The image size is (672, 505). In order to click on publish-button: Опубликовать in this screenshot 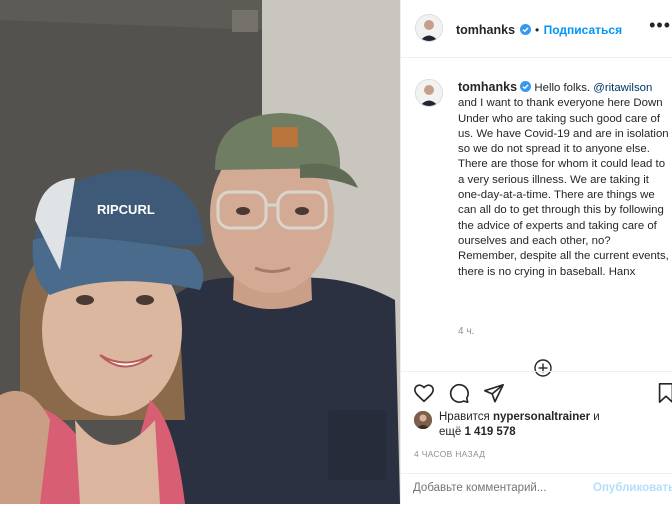, I will do `click(632, 488)`.